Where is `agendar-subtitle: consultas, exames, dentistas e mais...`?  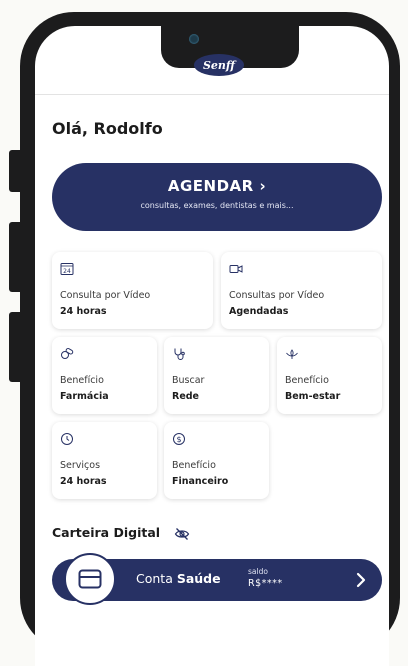
agendar-subtitle: consultas, exames, dentistas e mais... is located at coordinates (217, 205).